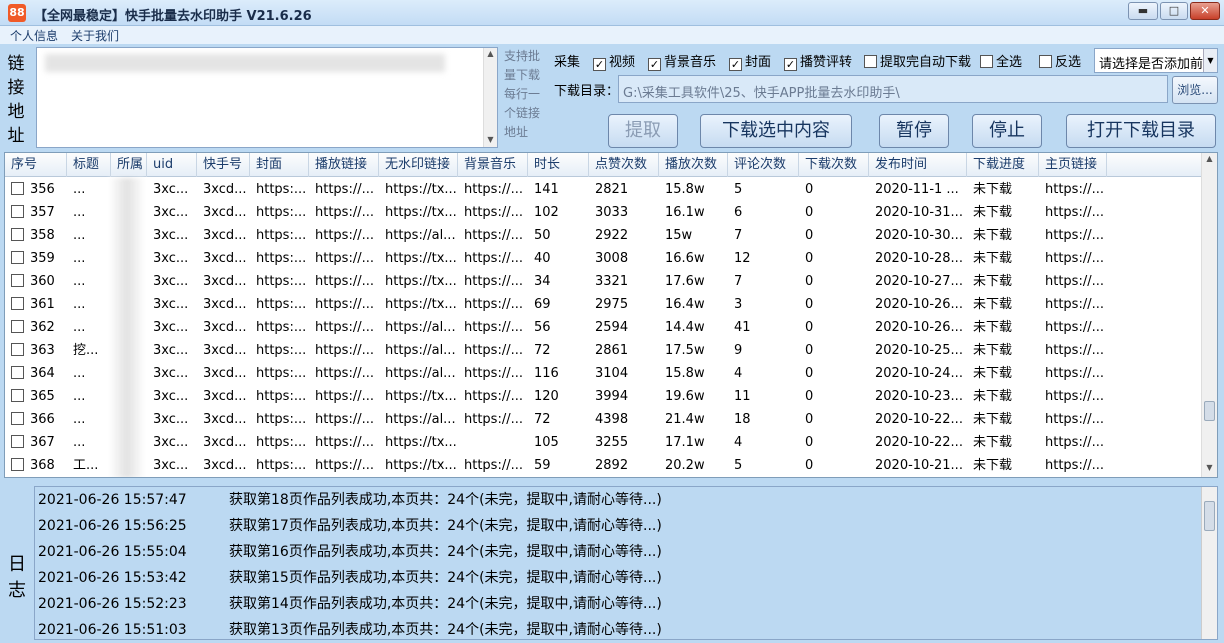 This screenshot has width=1224, height=643. What do you see at coordinates (738, 189) in the screenshot?
I see `table-cell: 5` at bounding box center [738, 189].